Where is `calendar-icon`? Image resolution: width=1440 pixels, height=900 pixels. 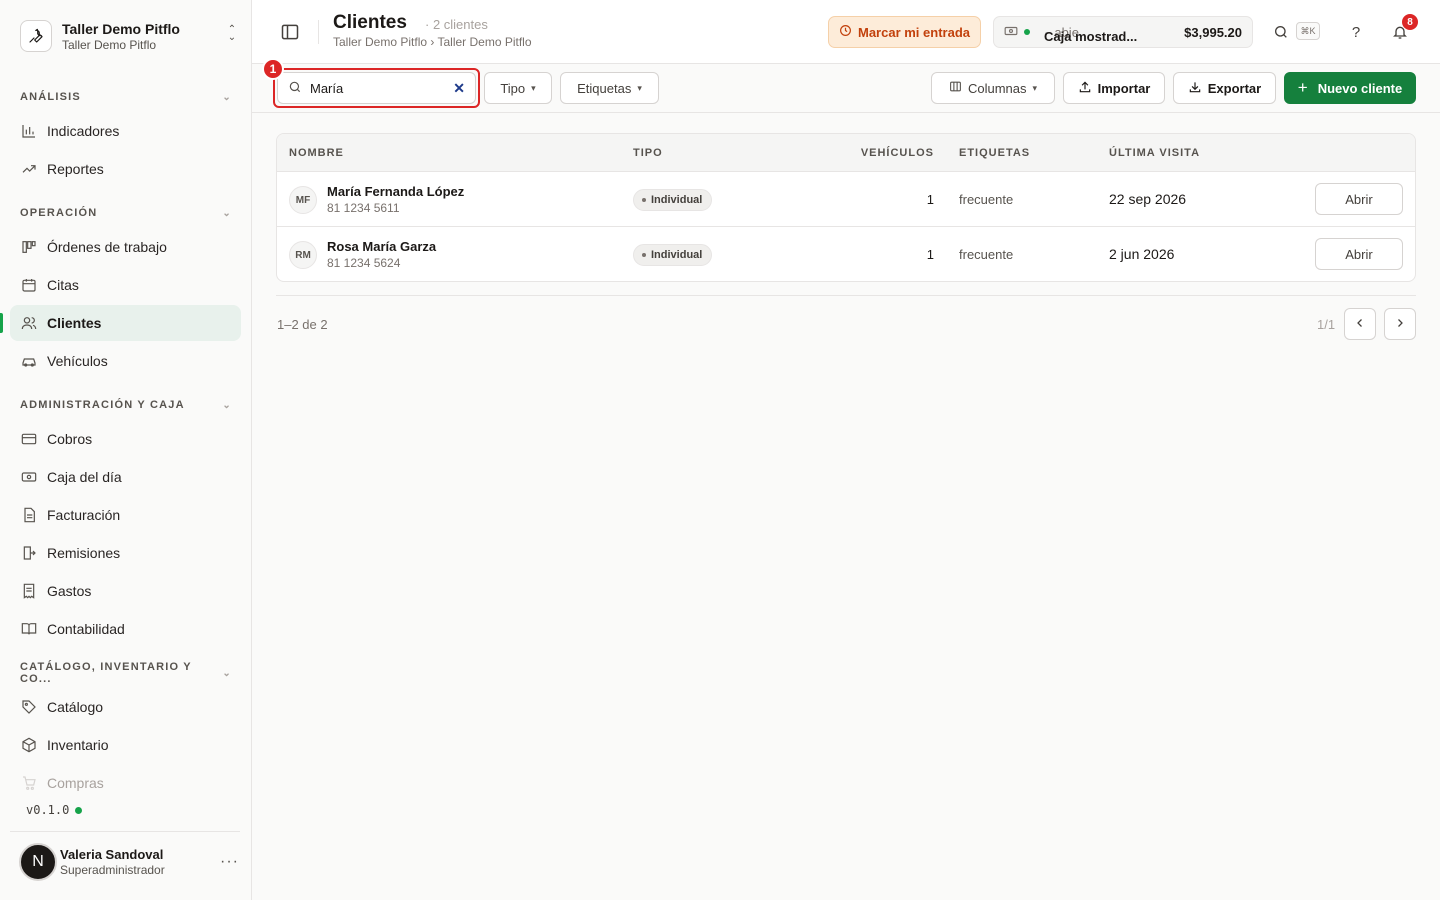 calendar-icon is located at coordinates (28, 285).